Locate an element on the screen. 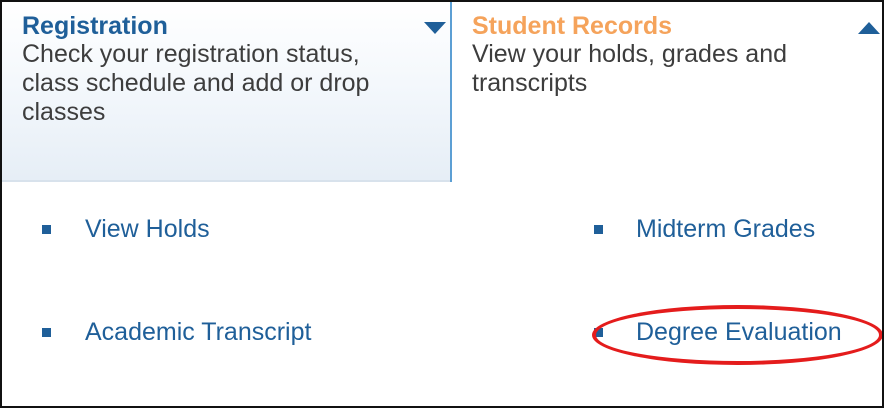 This screenshot has width=884, height=408. midterm-grades-link: Midterm Grades is located at coordinates (725, 229).